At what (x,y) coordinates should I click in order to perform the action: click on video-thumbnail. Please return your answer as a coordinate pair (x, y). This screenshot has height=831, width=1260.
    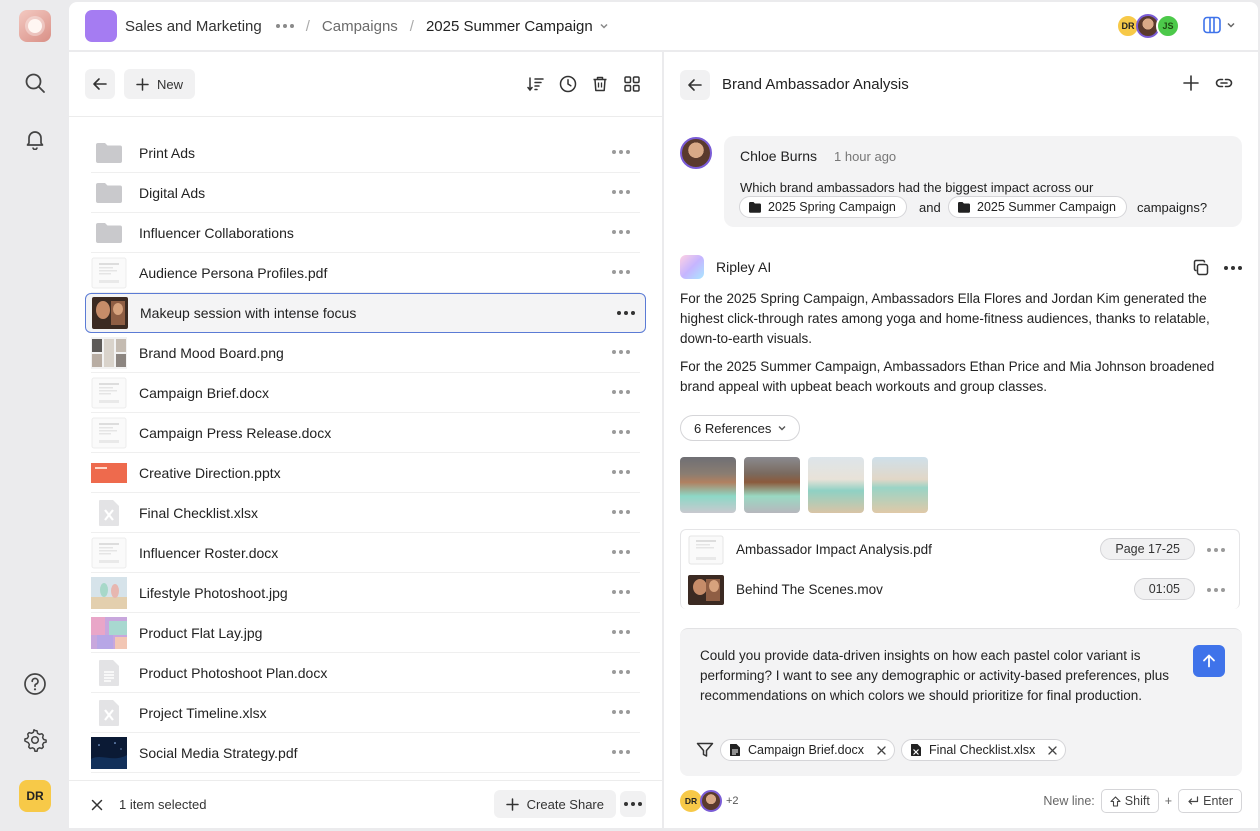
    Looking at the image, I should click on (706, 590).